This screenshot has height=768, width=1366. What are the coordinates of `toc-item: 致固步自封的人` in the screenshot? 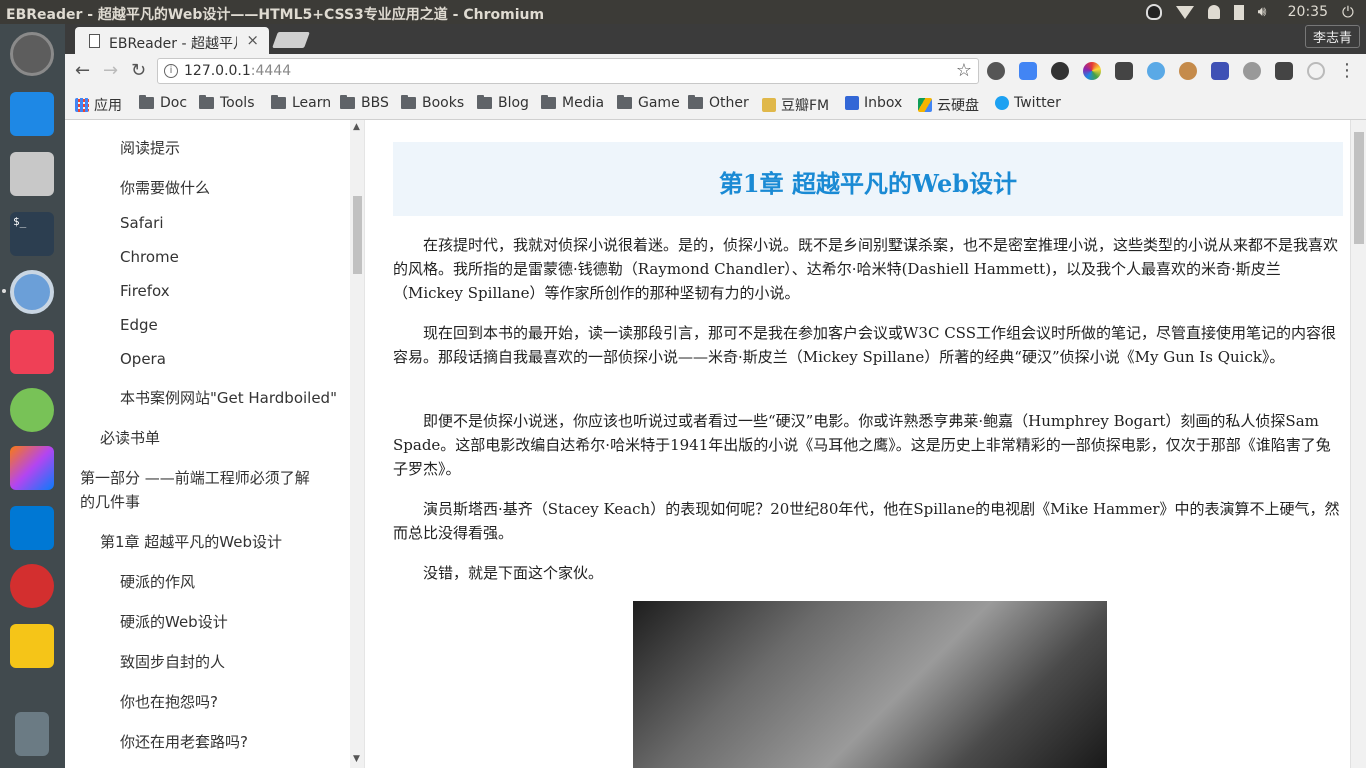 It's located at (172, 662).